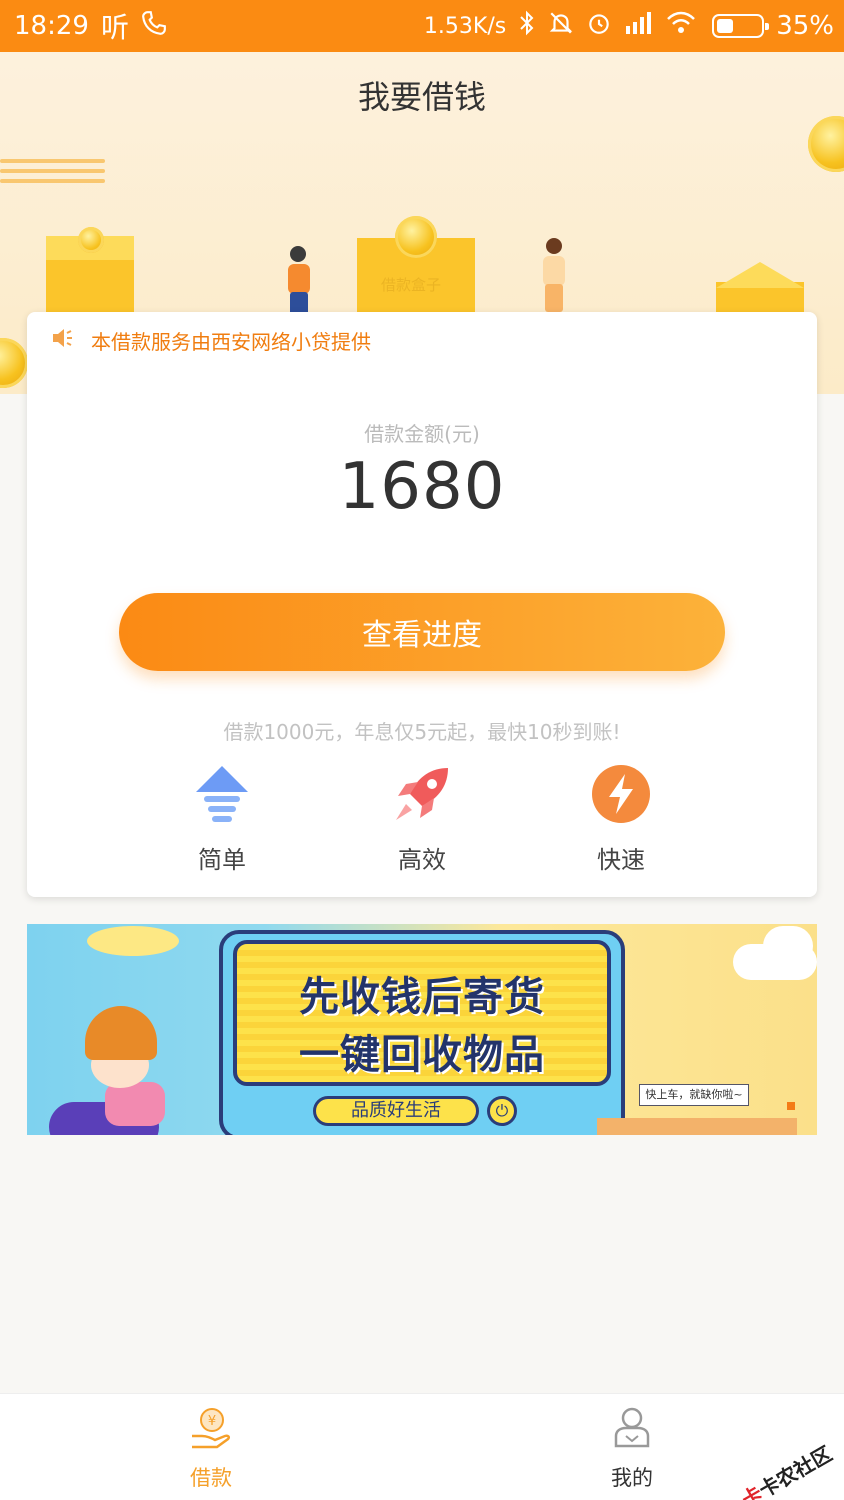 The height and width of the screenshot is (1500, 844). I want to click on bottom-nav: ¥ 借款 我的 卡卡农社区, so click(422, 1447).